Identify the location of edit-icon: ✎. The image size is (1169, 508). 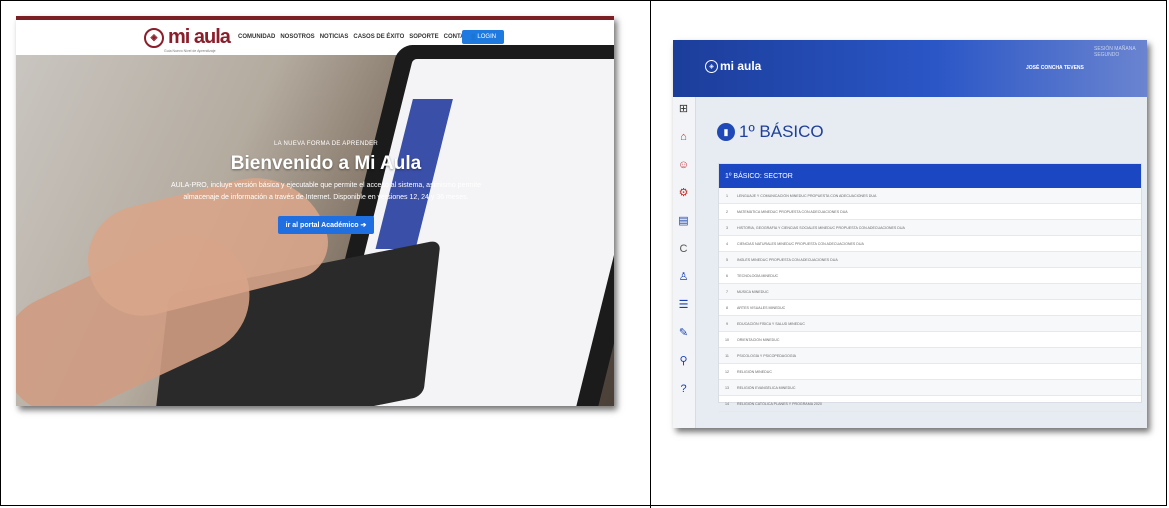
(683, 333).